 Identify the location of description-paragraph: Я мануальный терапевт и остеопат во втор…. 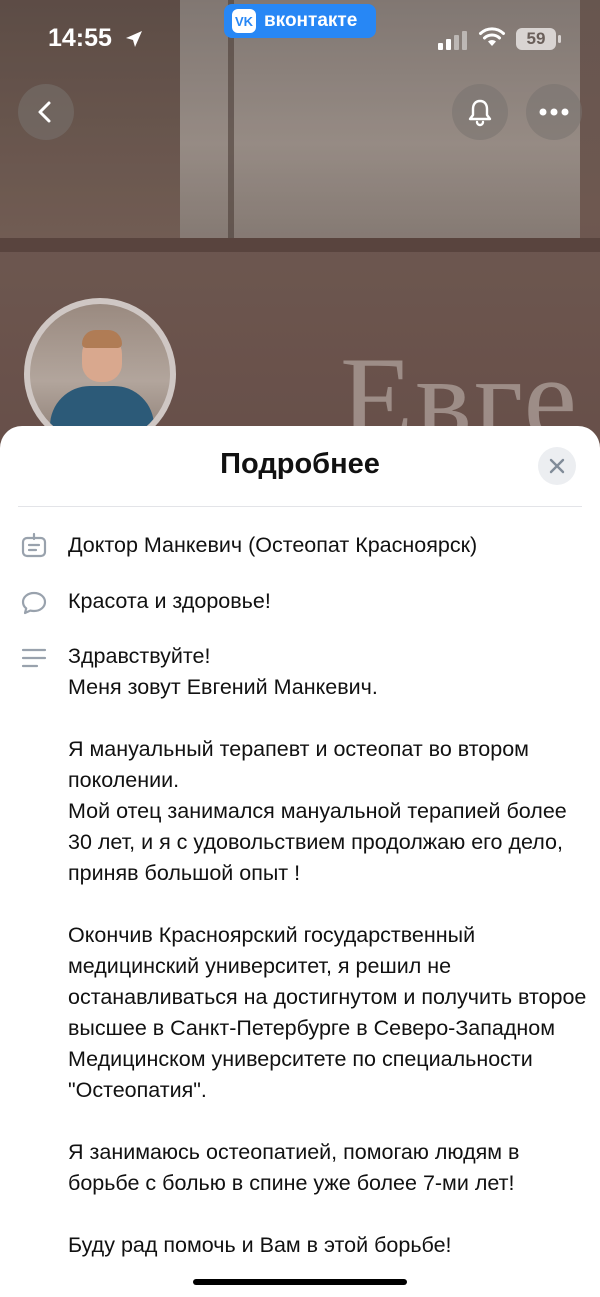
(317, 811).